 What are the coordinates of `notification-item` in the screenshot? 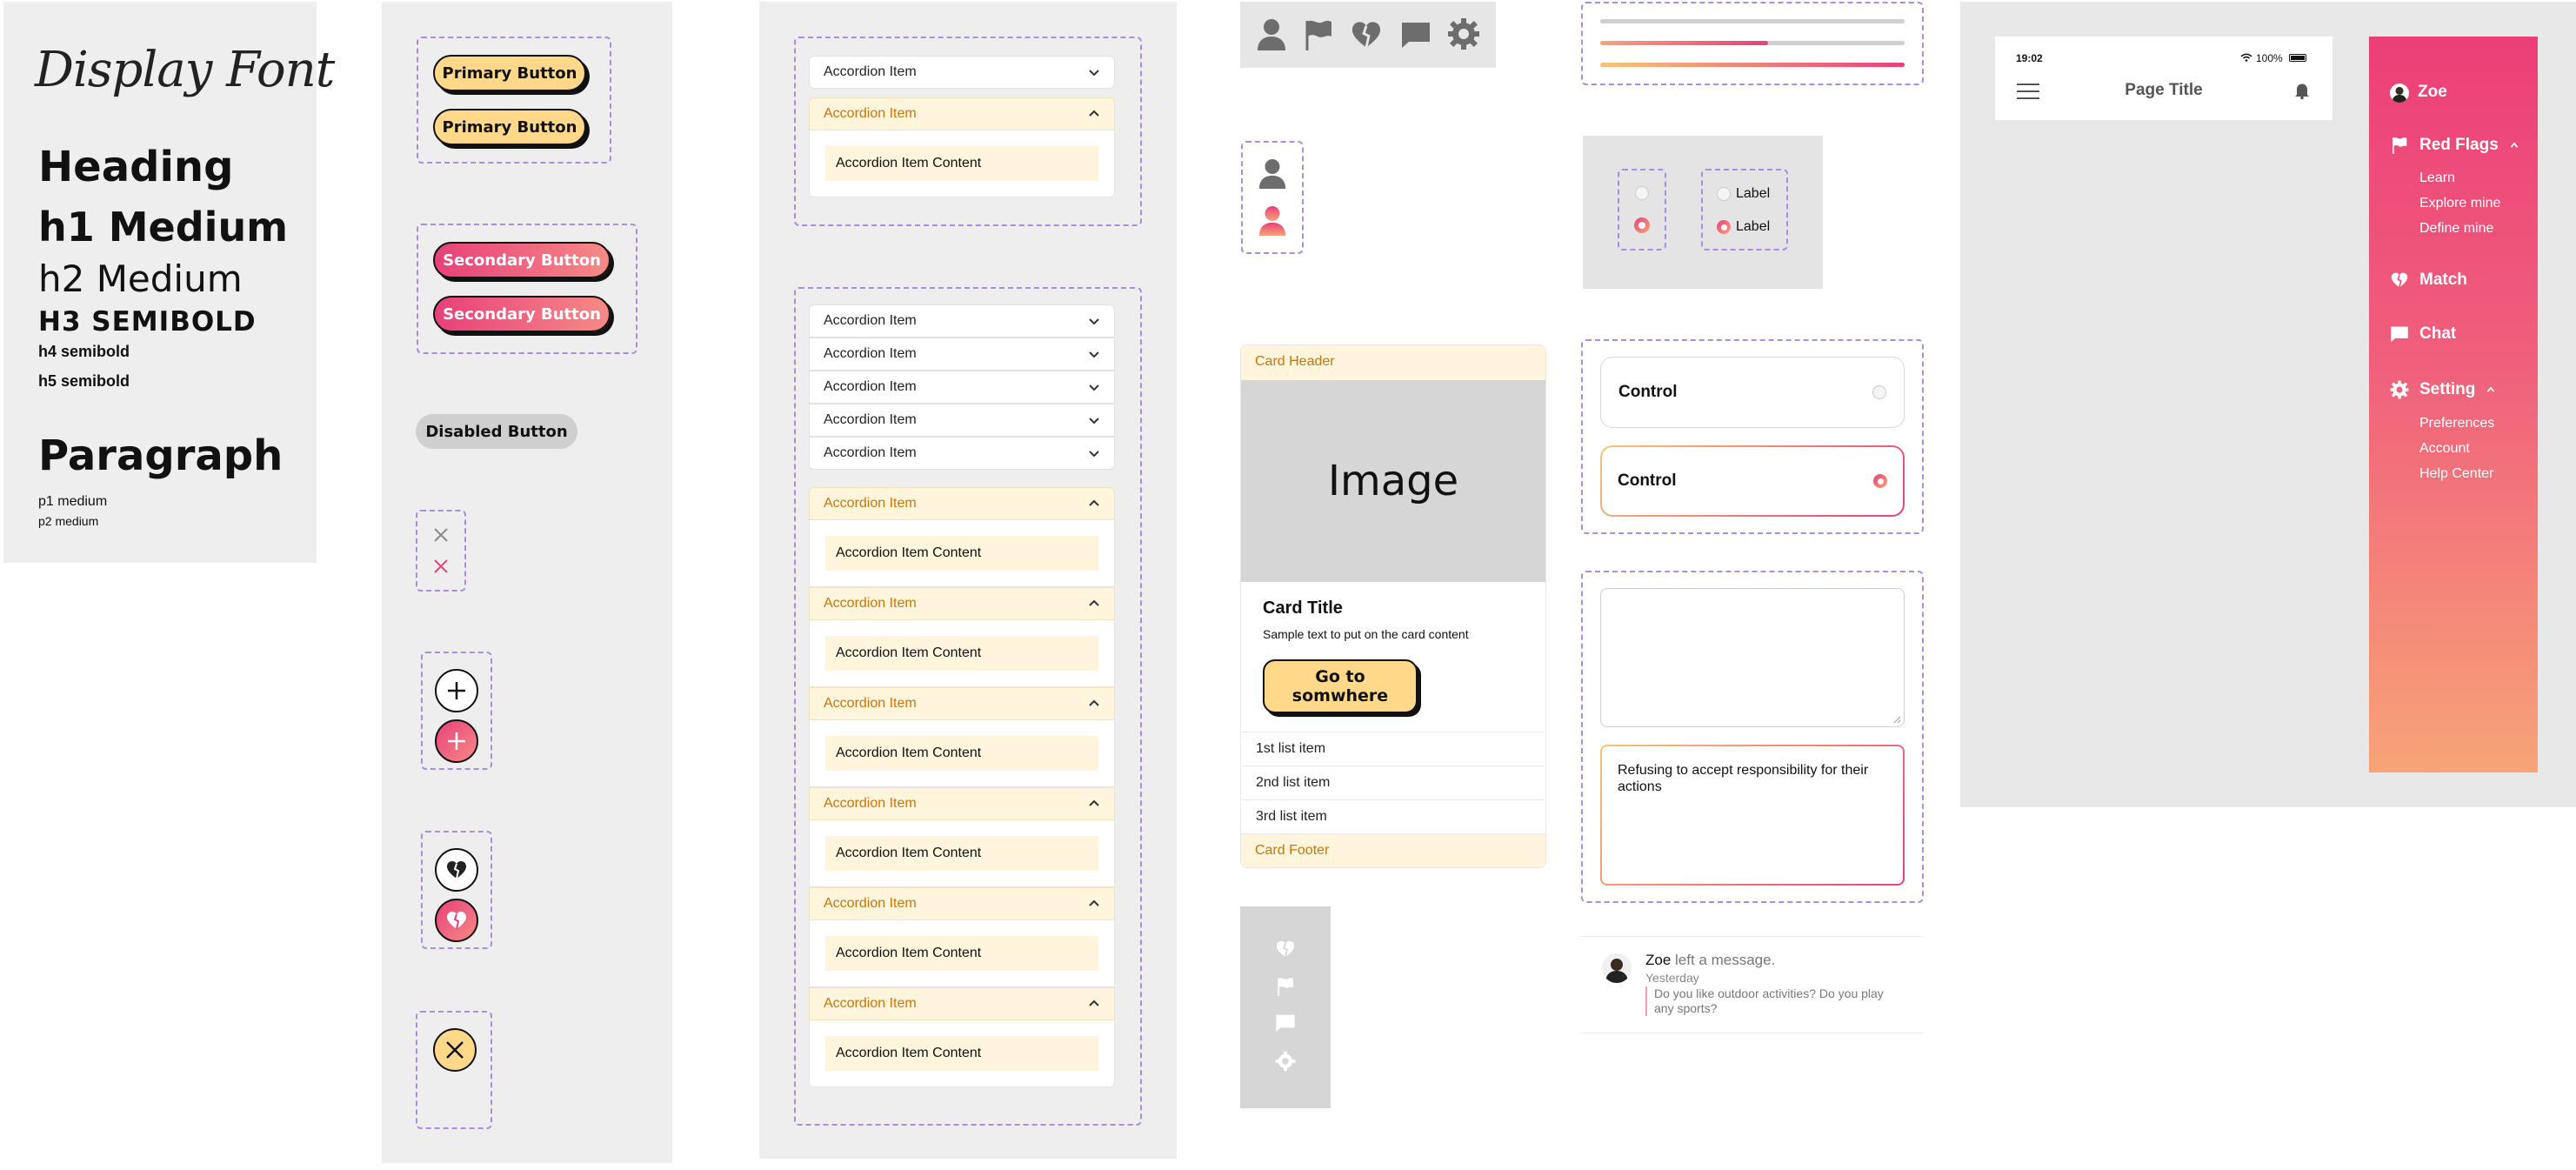 It's located at (1752, 984).